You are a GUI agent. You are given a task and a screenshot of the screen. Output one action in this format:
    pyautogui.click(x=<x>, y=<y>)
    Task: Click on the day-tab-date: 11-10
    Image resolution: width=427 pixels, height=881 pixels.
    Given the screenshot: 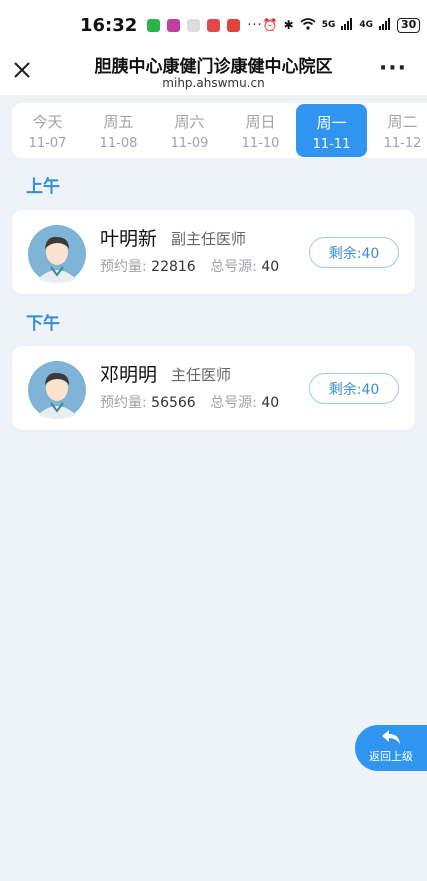 What is the action you would take?
    pyautogui.click(x=260, y=143)
    